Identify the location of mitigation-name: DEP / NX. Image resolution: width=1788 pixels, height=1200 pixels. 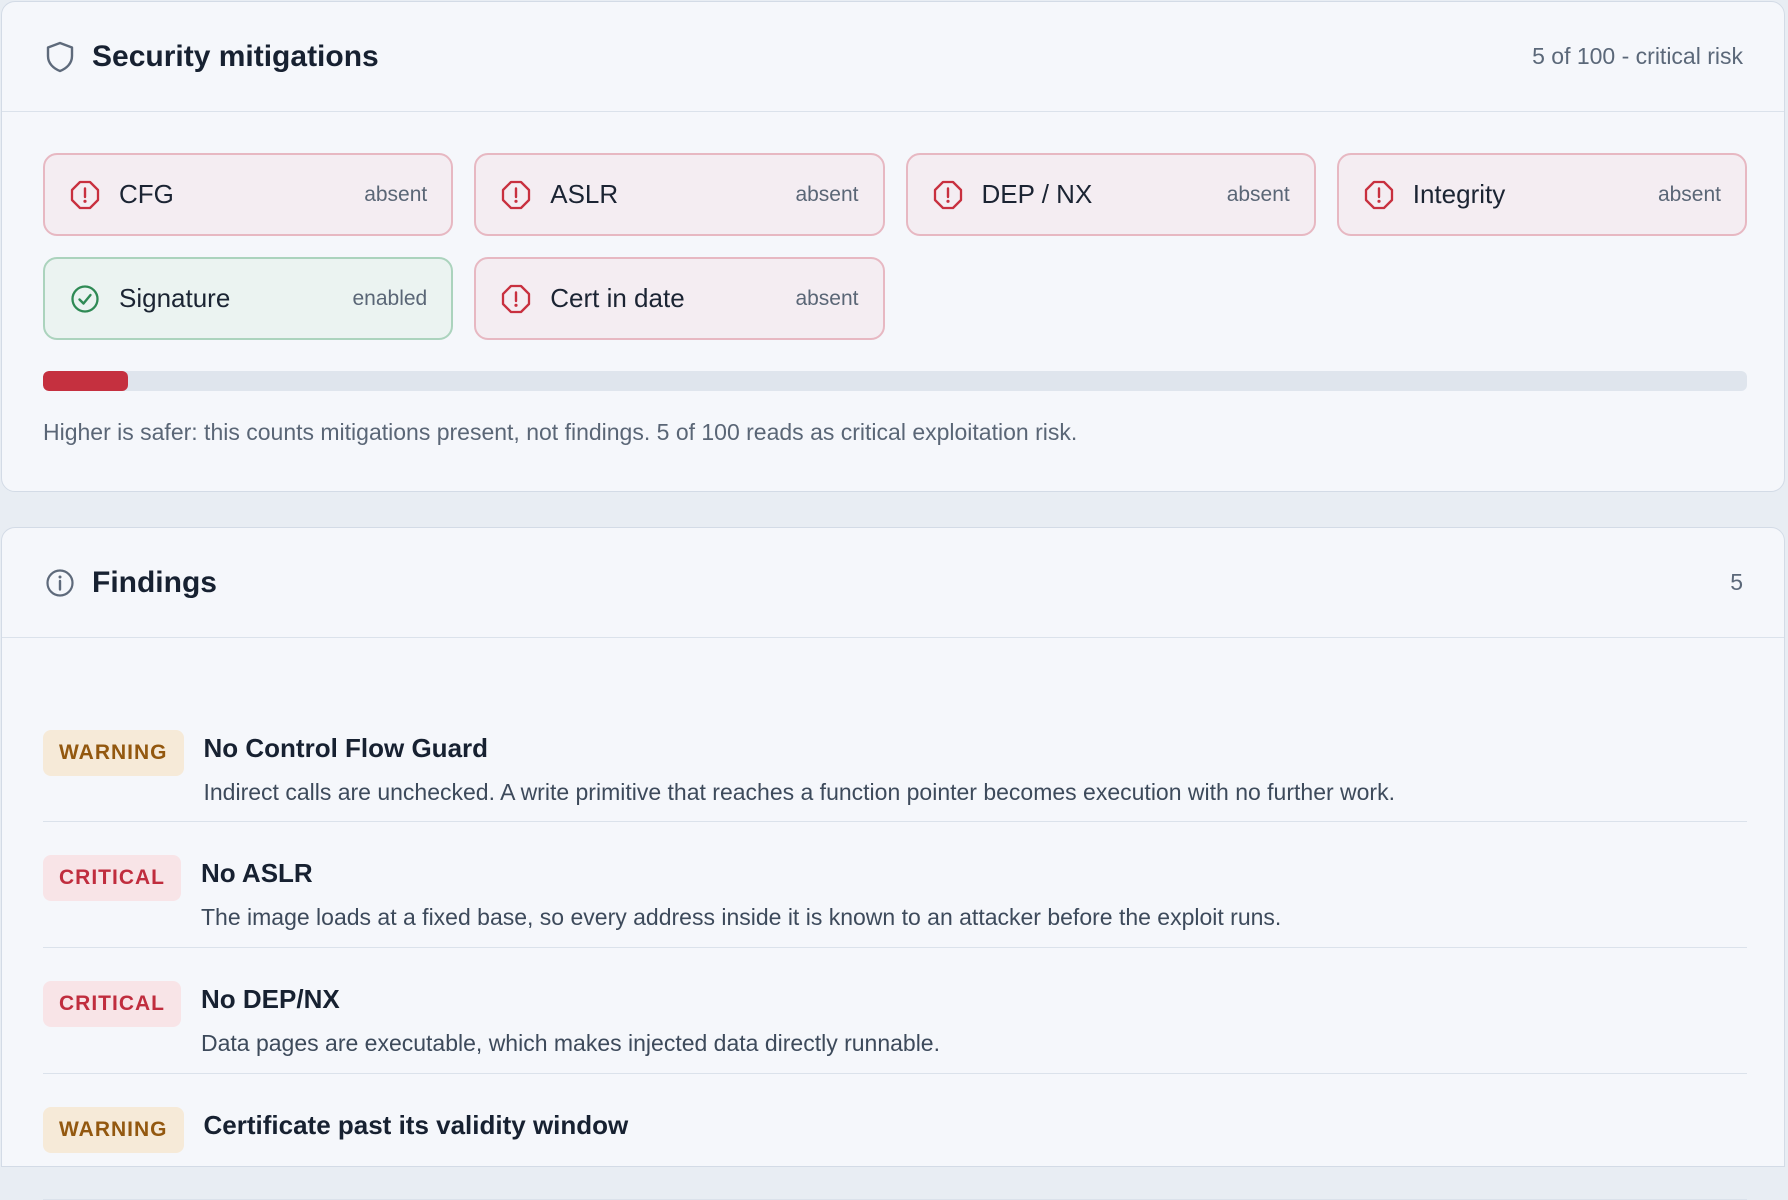
(1037, 194).